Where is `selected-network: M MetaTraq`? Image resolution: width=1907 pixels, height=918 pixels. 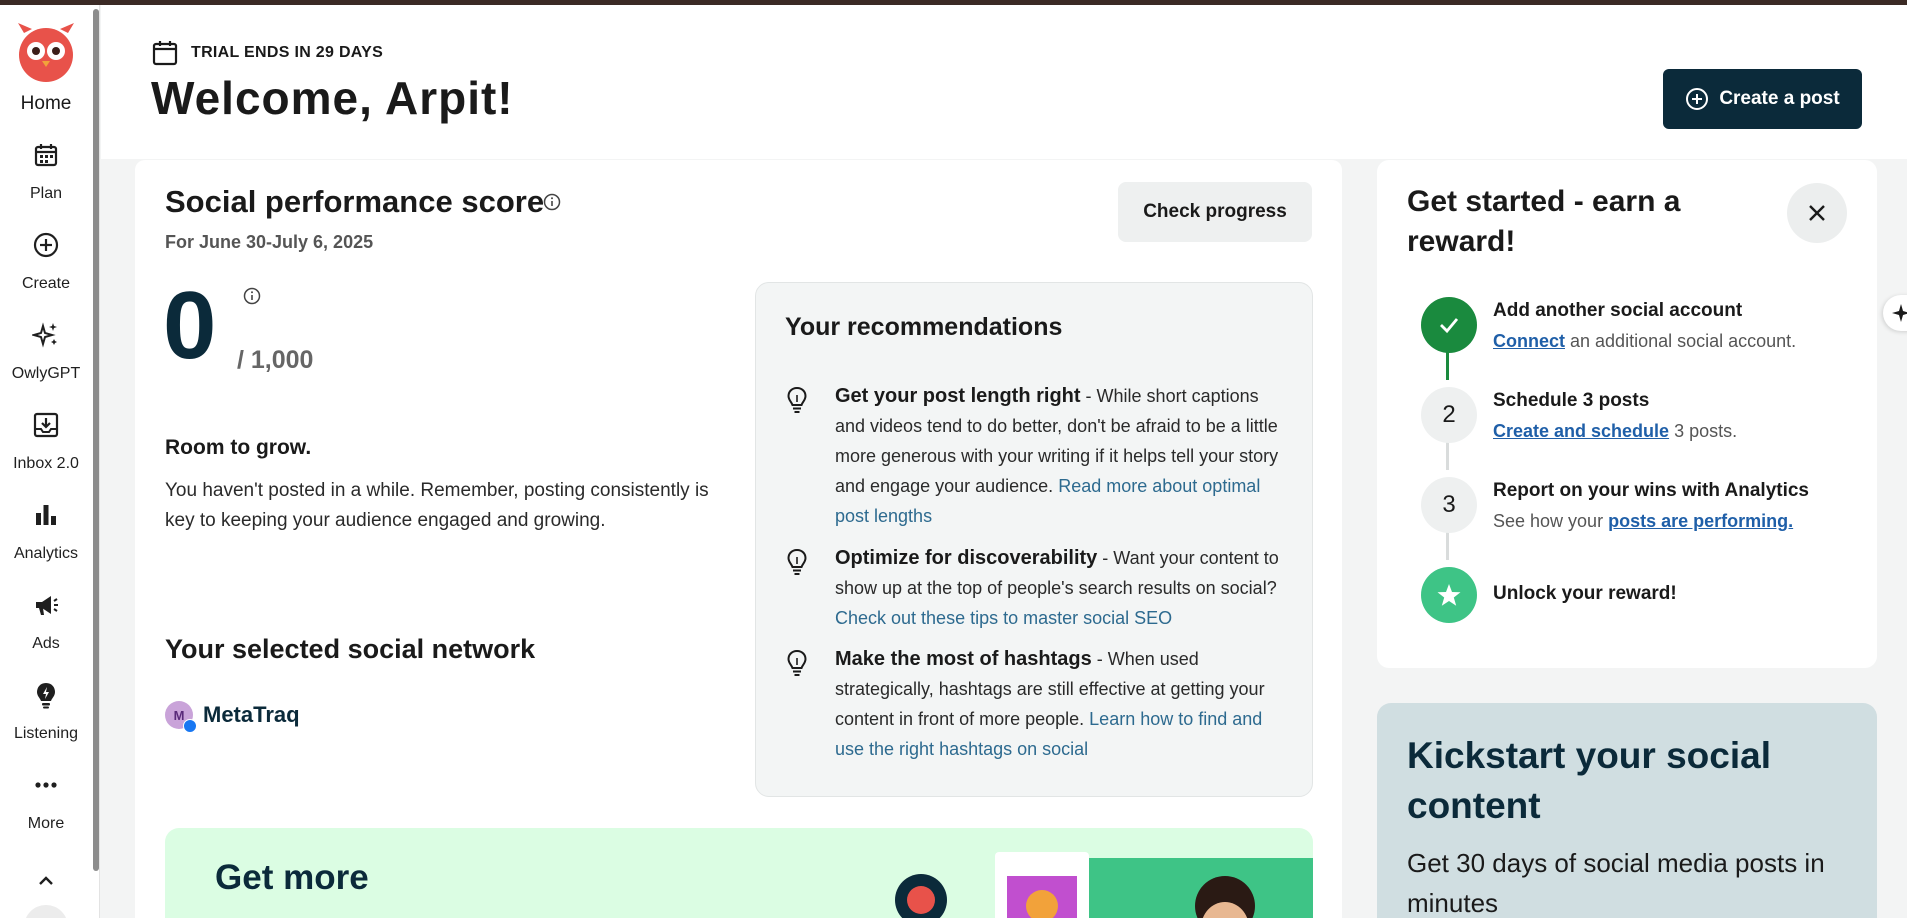 selected-network: M MetaTraq is located at coordinates (232, 717).